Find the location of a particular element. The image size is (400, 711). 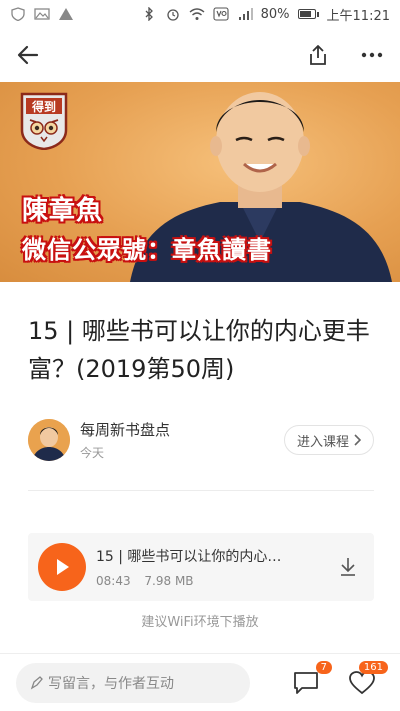

download-icon is located at coordinates (348, 567).